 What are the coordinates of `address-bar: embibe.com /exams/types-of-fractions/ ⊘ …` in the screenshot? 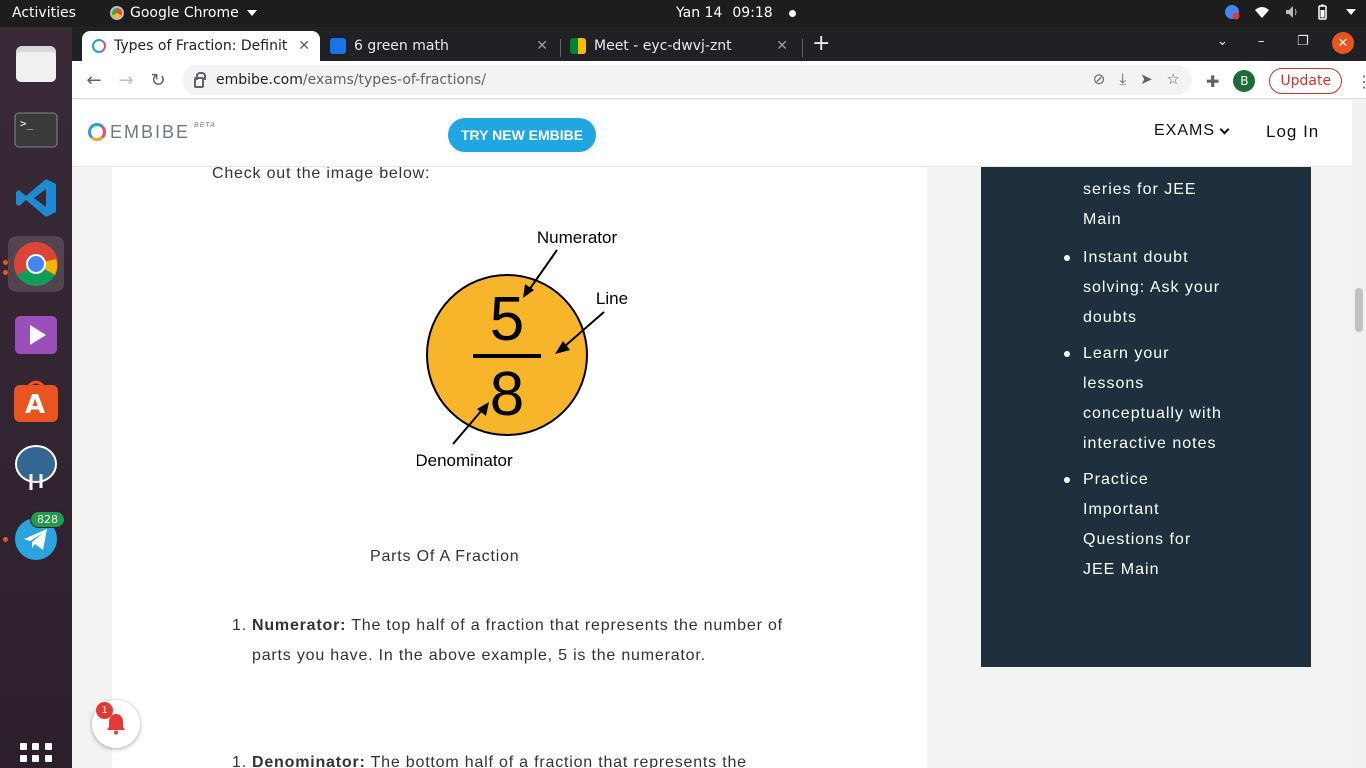 It's located at (687, 80).